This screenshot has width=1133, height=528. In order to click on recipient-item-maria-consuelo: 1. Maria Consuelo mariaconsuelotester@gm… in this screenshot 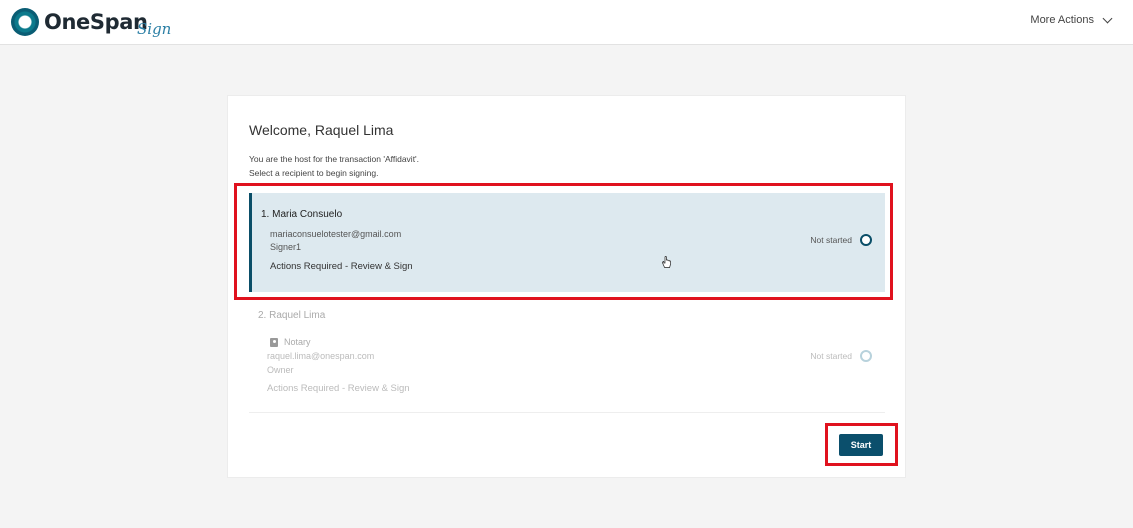, I will do `click(567, 242)`.